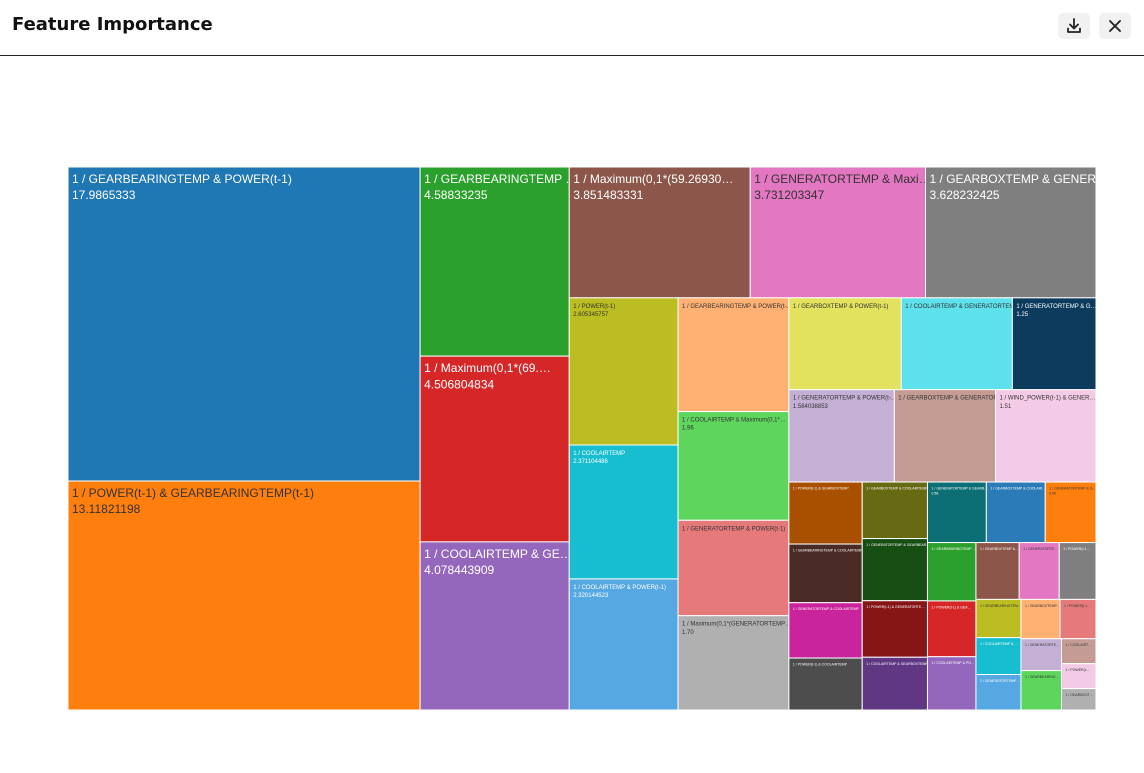 Image resolution: width=1144 pixels, height=773 pixels. Describe the element at coordinates (1070, 512) in the screenshot. I see `treemap-tile-31: 1 / GENERATORTEMP & G…0.50` at that location.